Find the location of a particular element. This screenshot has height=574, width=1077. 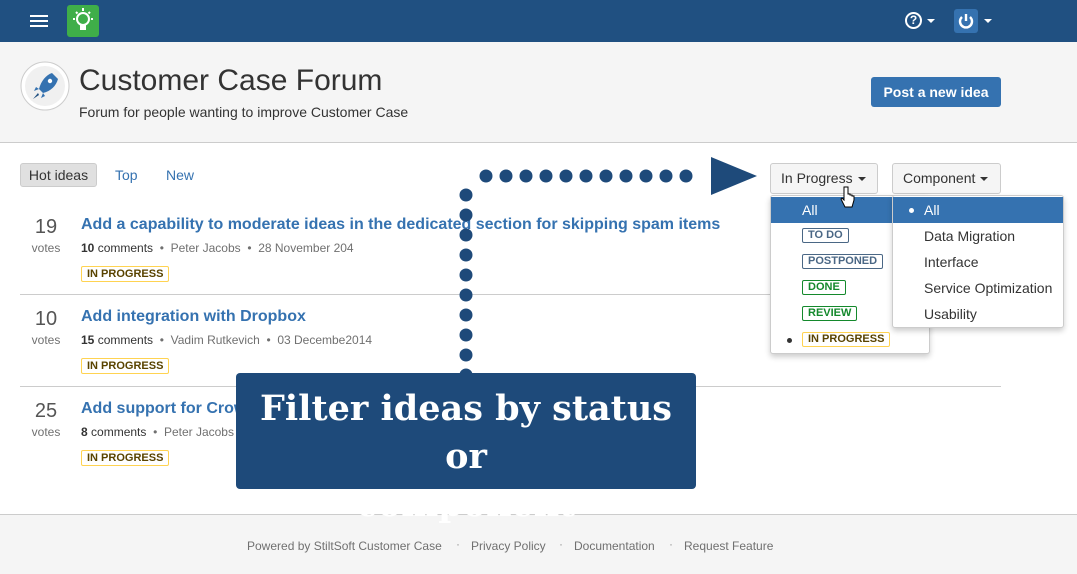

idea-meta: 8 comments • Peter Jacobs is located at coordinates (157, 432).